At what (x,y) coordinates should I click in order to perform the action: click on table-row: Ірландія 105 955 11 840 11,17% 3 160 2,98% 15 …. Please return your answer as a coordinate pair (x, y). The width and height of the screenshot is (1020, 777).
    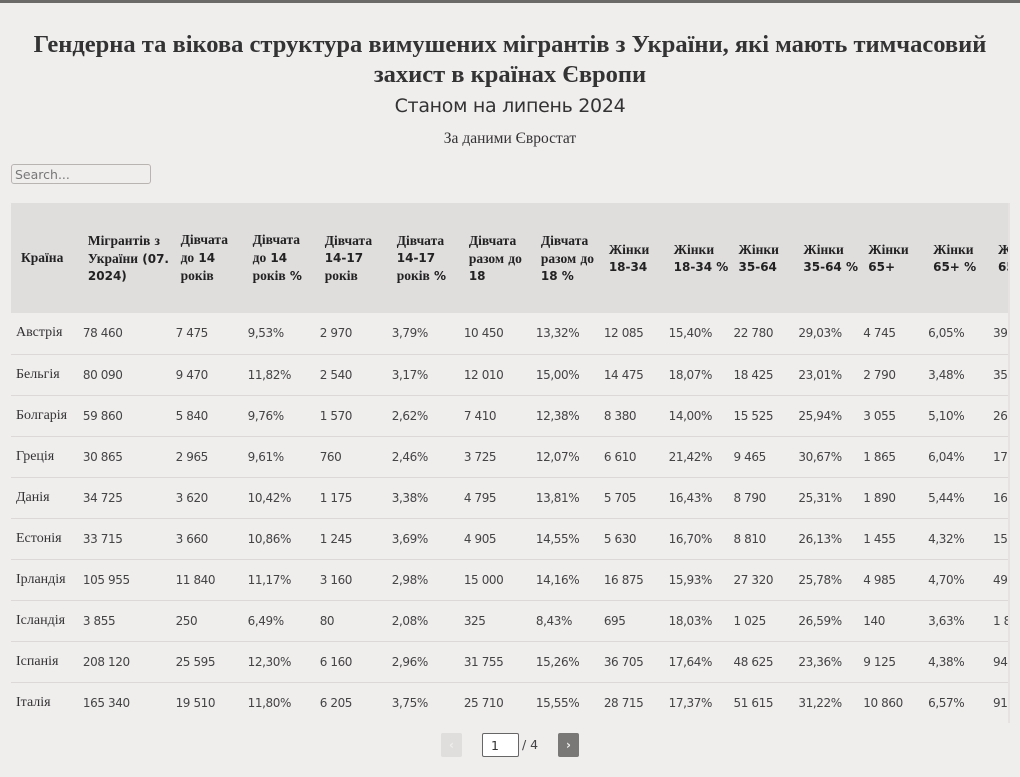
    Looking at the image, I should click on (510, 580).